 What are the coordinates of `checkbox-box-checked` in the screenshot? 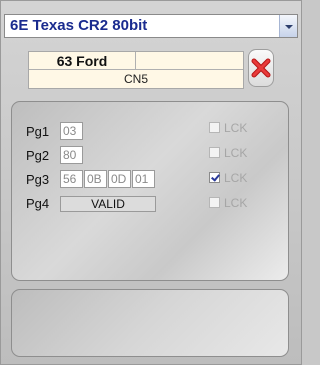 It's located at (214, 177).